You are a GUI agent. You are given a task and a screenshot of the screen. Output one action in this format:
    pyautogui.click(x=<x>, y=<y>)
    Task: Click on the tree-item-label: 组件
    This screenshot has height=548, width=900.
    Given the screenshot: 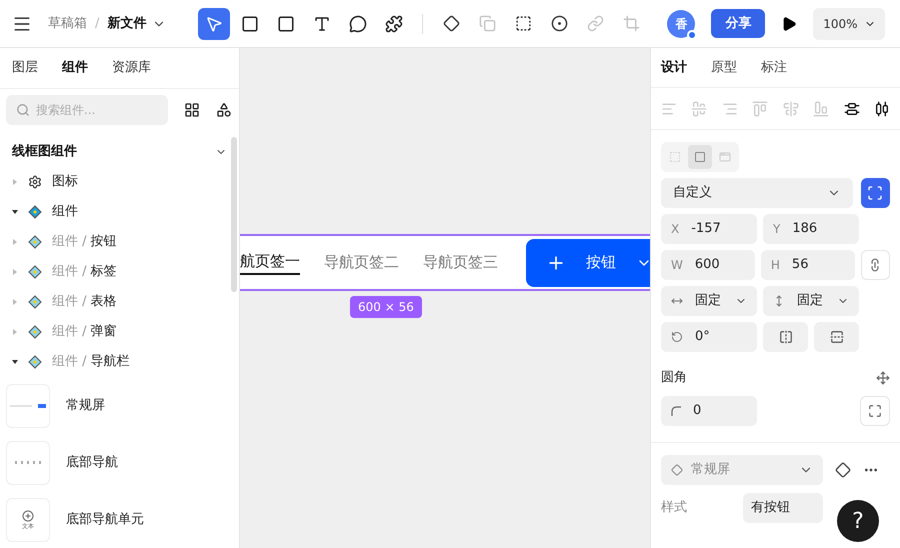 What is the action you would take?
    pyautogui.click(x=65, y=212)
    